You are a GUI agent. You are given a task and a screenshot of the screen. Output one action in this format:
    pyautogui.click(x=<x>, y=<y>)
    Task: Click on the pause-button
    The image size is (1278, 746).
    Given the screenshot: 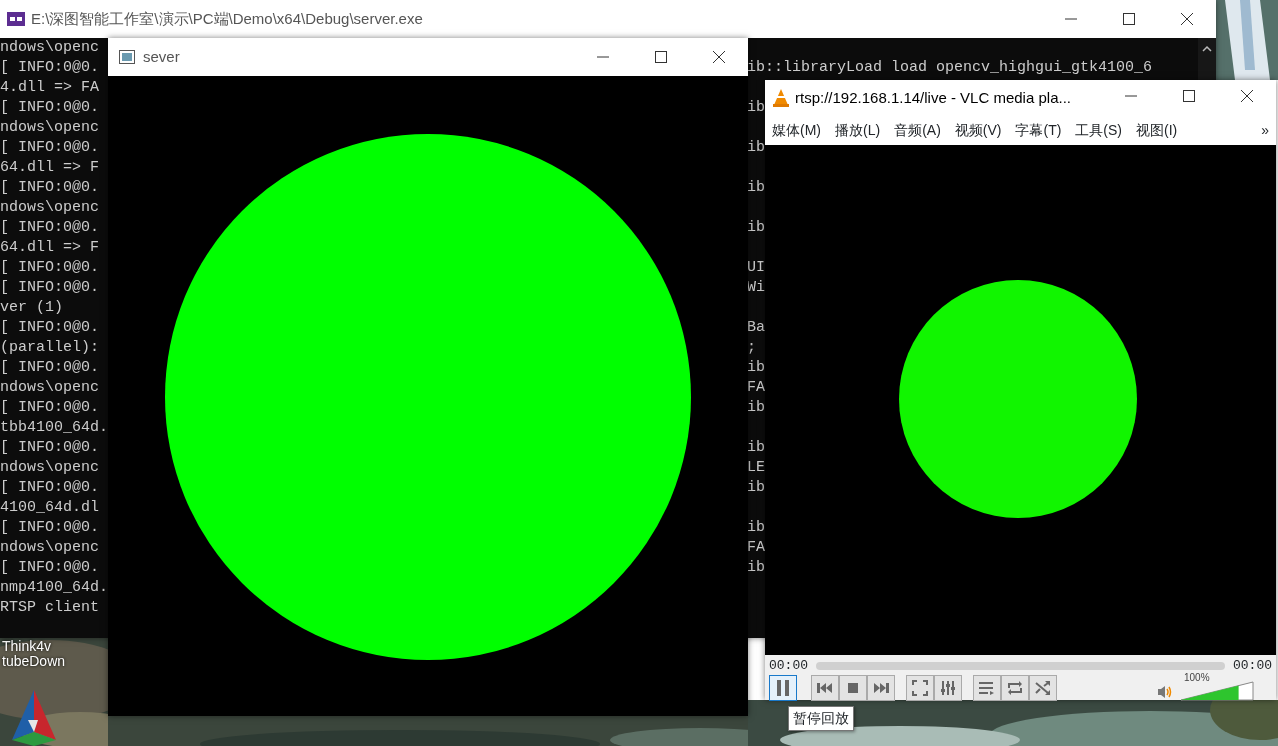 What is the action you would take?
    pyautogui.click(x=783, y=688)
    